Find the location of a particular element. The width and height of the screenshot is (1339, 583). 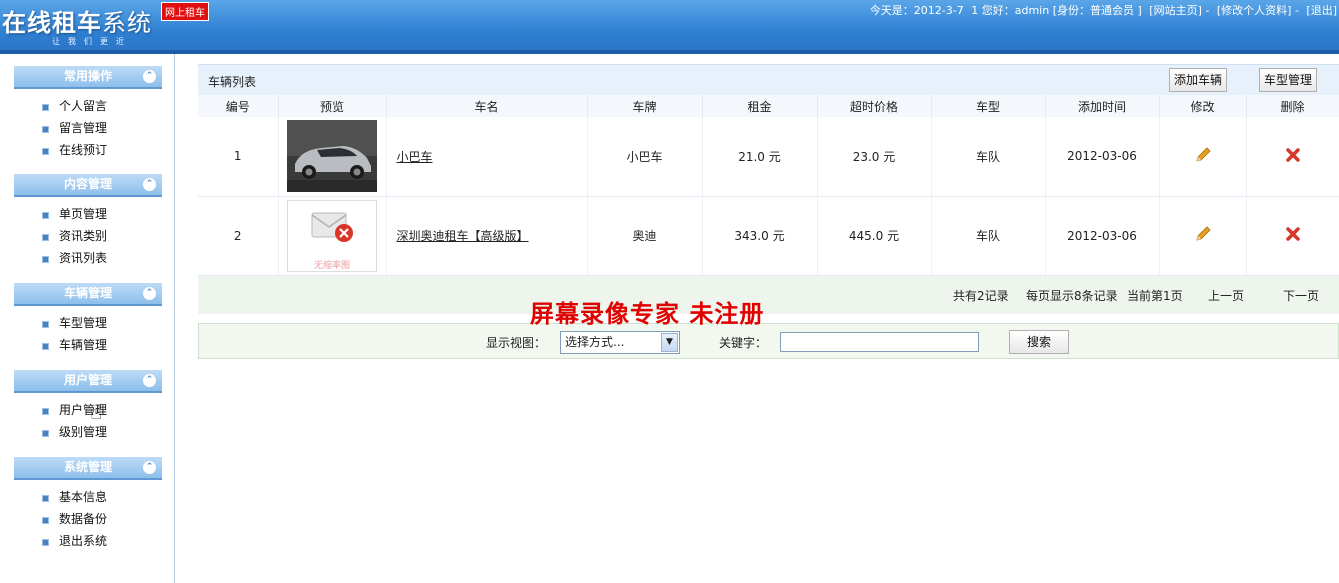

group-header: 车辆管理 ⌃ is located at coordinates (88, 294).